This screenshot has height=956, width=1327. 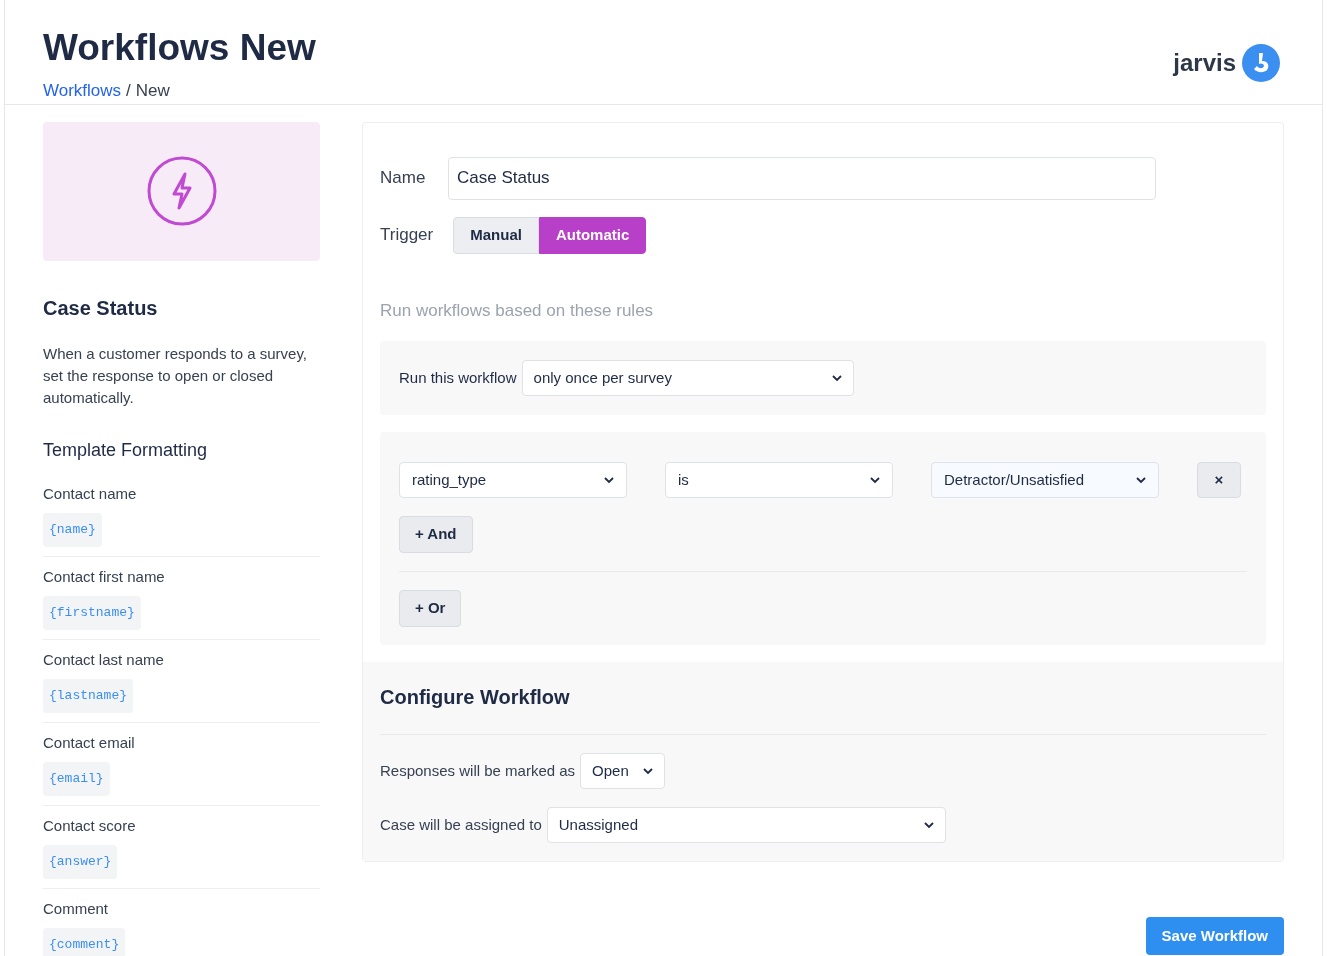 I want to click on add-or-button: + Or, so click(x=430, y=608).